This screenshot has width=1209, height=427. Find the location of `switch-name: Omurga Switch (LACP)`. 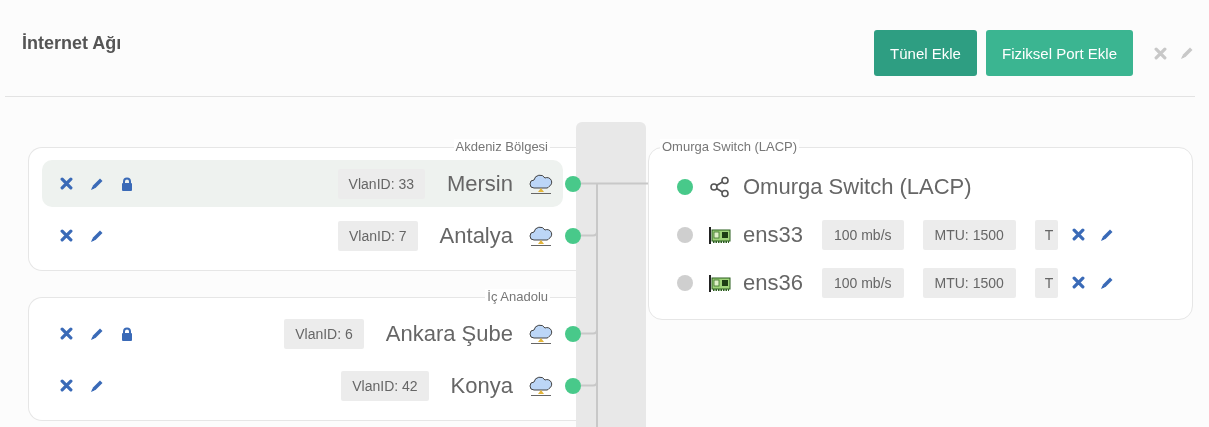

switch-name: Omurga Switch (LACP) is located at coordinates (857, 186).